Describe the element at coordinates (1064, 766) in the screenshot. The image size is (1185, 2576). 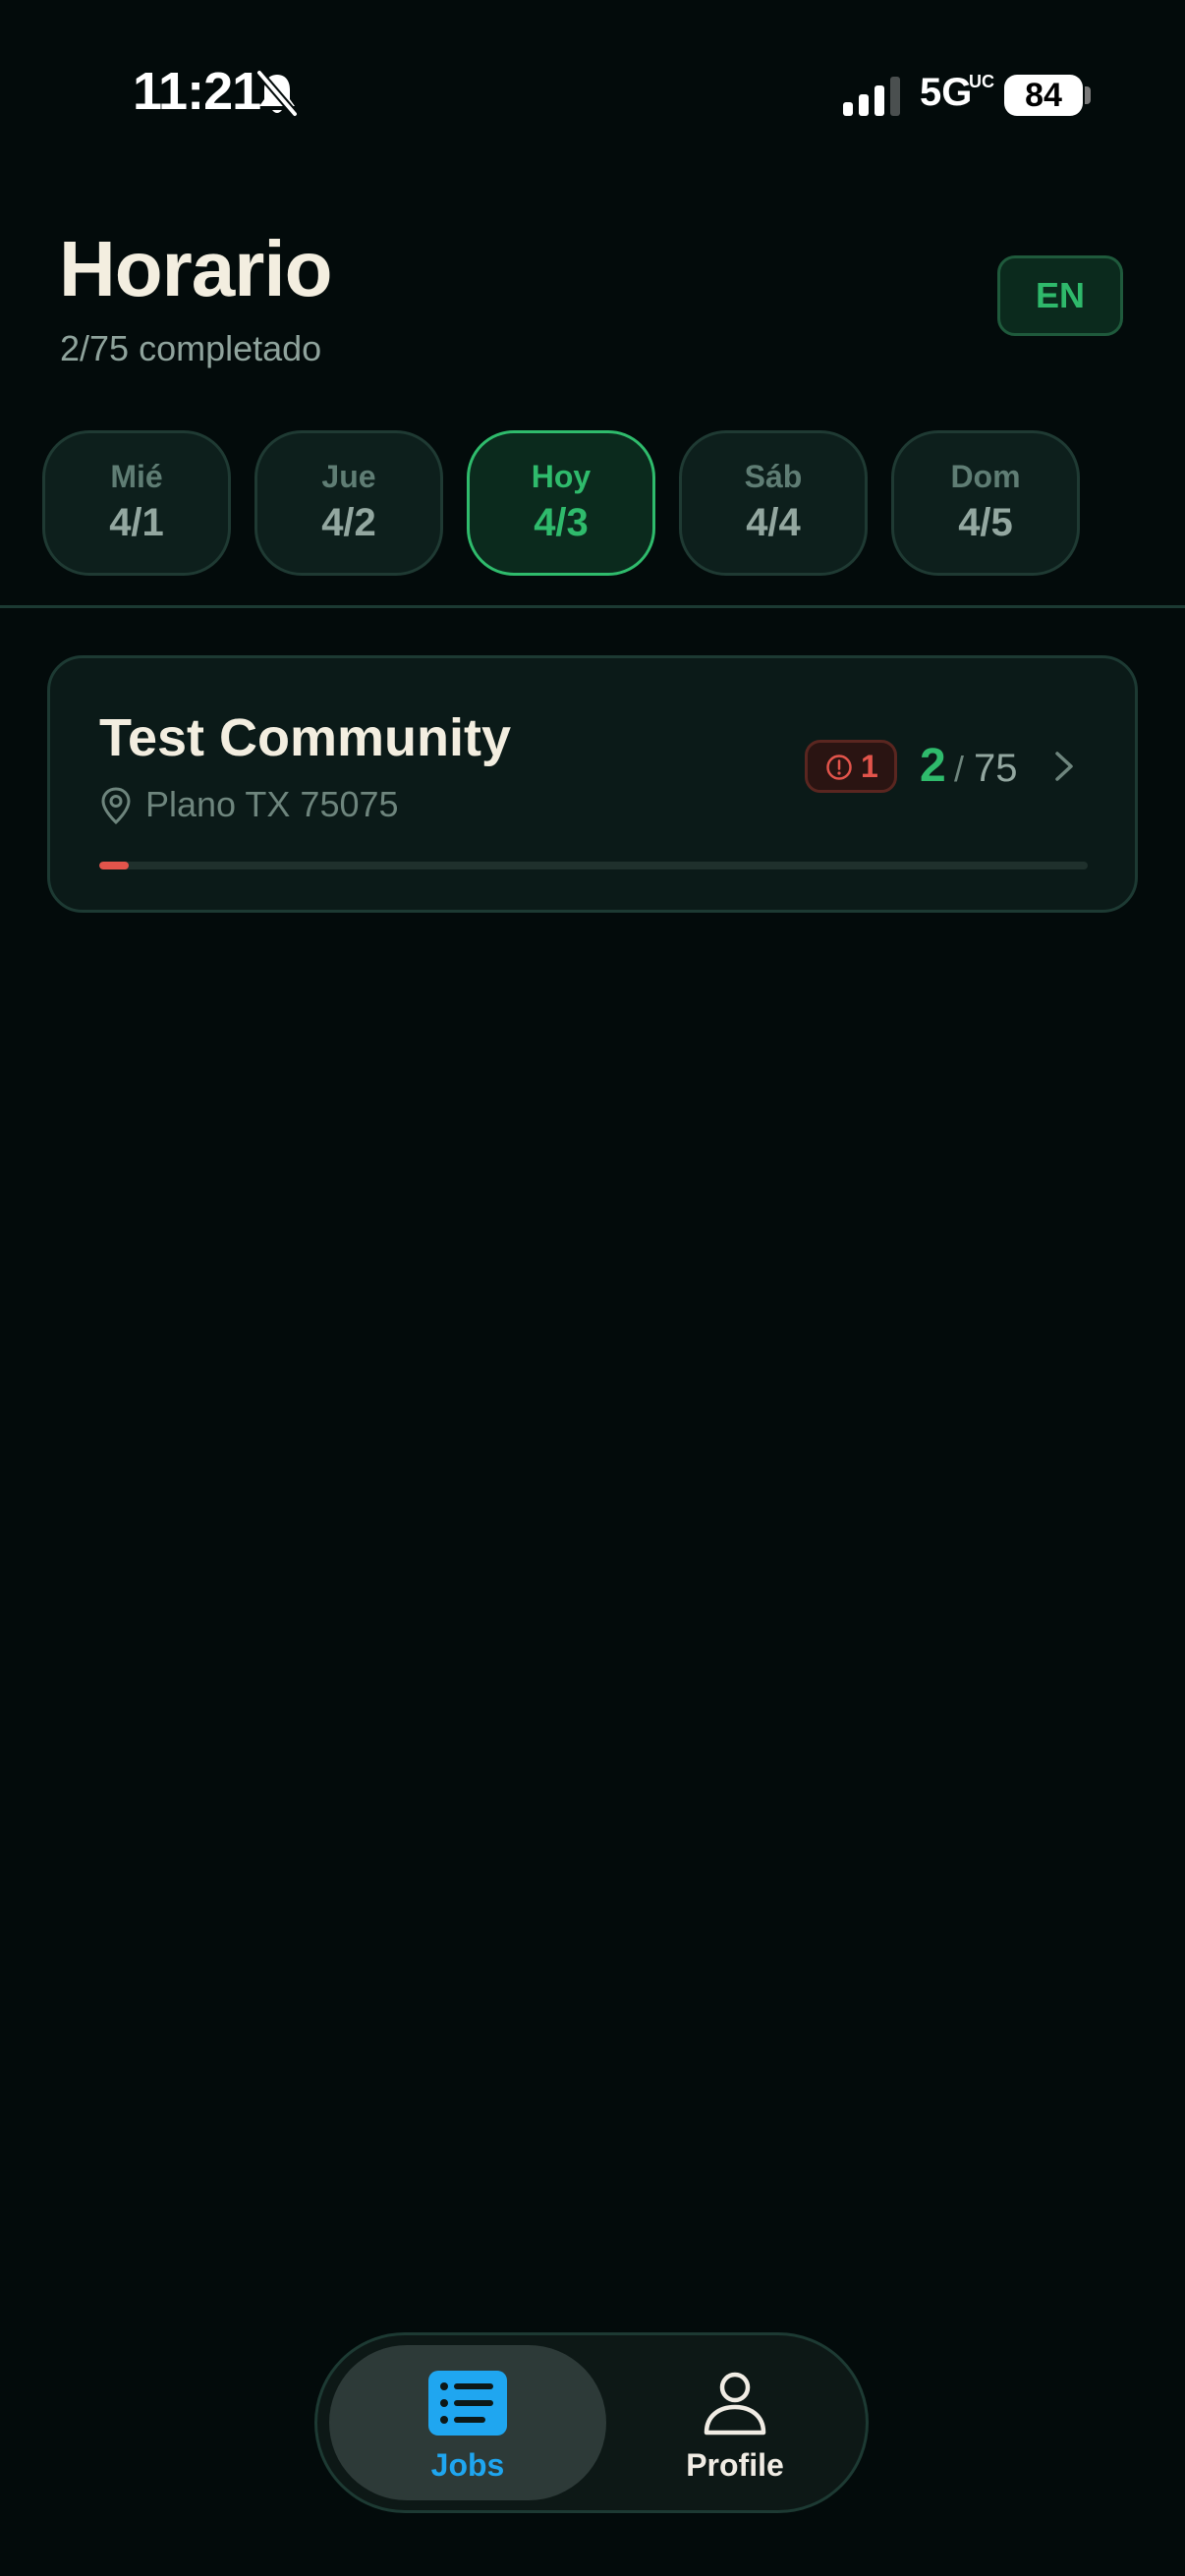
I see `chevron-right-icon` at that location.